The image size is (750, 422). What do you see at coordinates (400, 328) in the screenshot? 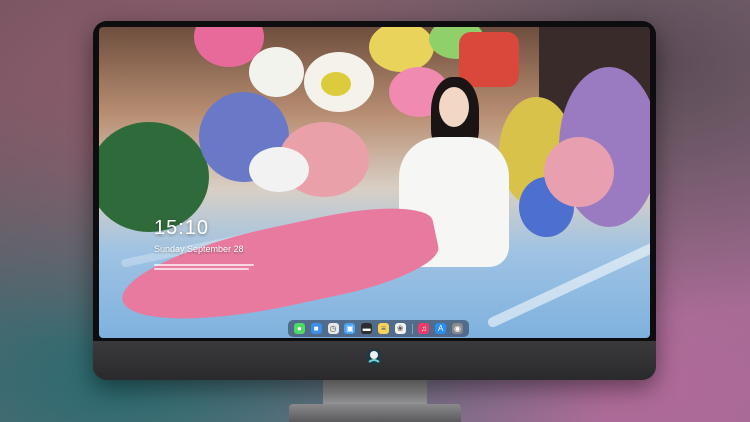
I see `photos-icon: ❀` at bounding box center [400, 328].